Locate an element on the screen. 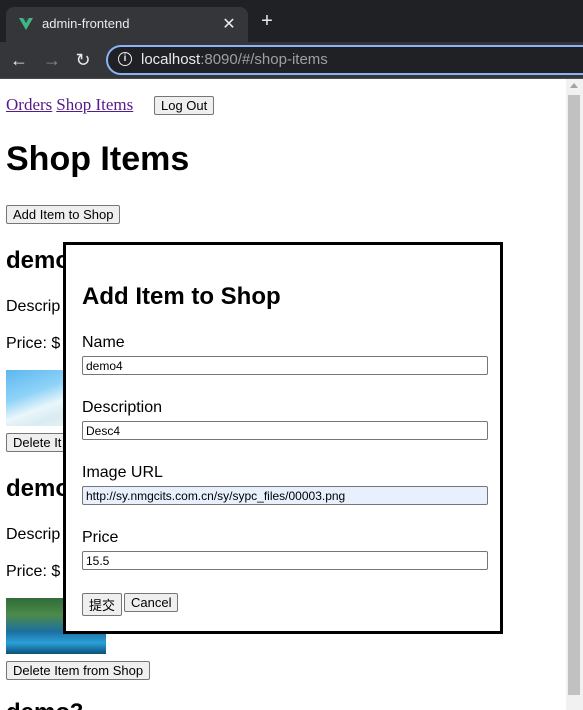  browser-toolbar: ← → ↻ i localhost:8090/#/shop-items is located at coordinates (291, 60).